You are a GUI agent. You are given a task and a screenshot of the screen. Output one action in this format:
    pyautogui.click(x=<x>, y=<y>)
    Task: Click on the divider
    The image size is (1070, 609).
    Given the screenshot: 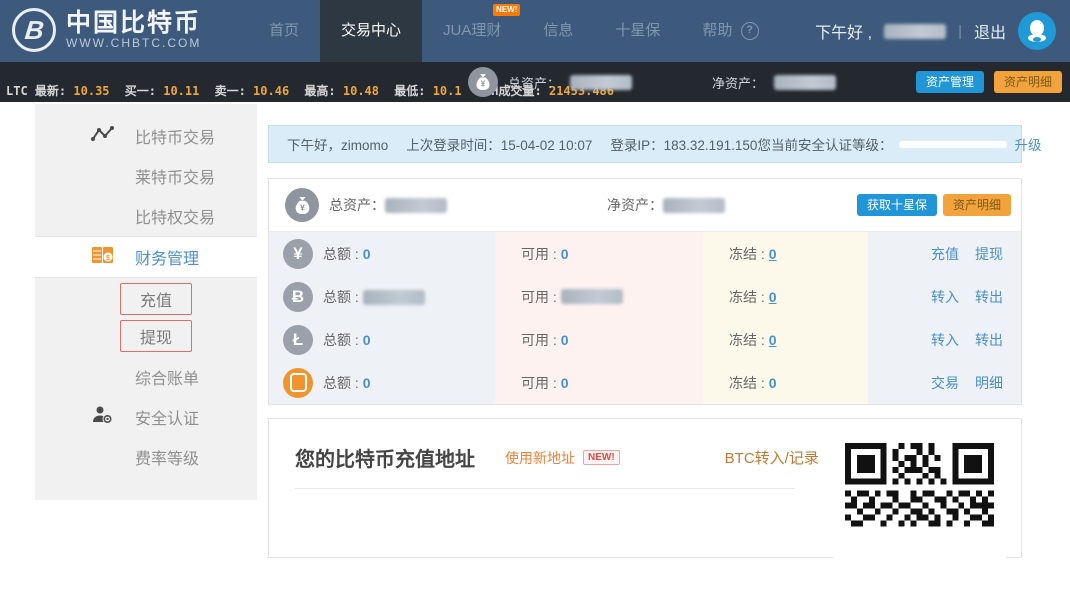 What is the action you would take?
    pyautogui.click(x=545, y=488)
    